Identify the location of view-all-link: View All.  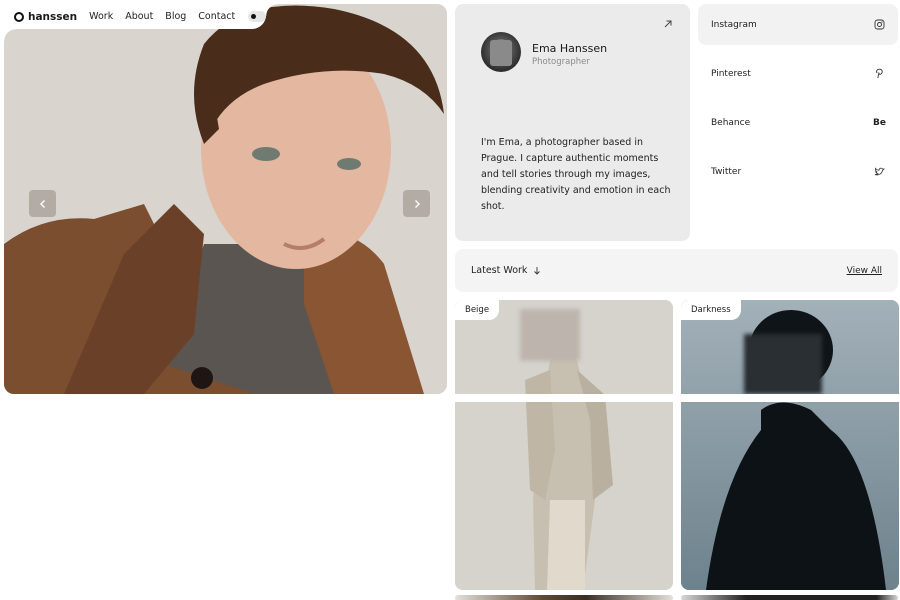
(864, 271).